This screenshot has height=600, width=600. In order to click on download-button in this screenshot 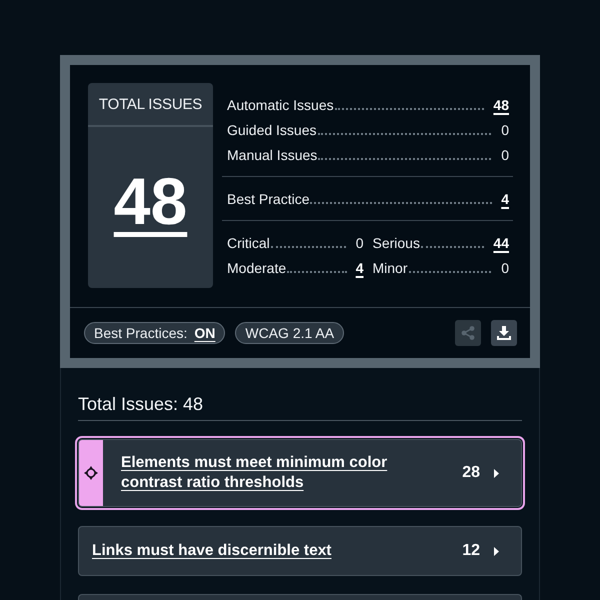, I will do `click(504, 333)`.